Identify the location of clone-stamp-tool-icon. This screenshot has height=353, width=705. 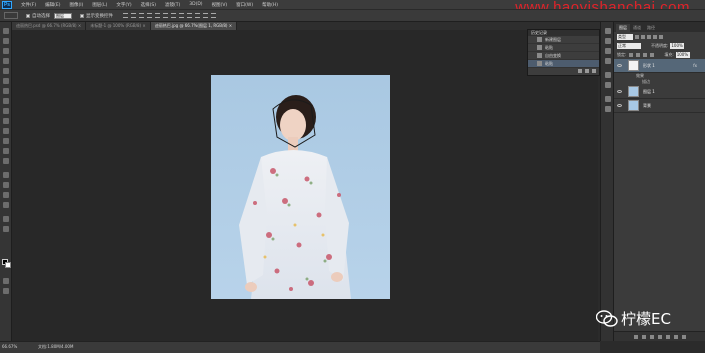
(6, 111).